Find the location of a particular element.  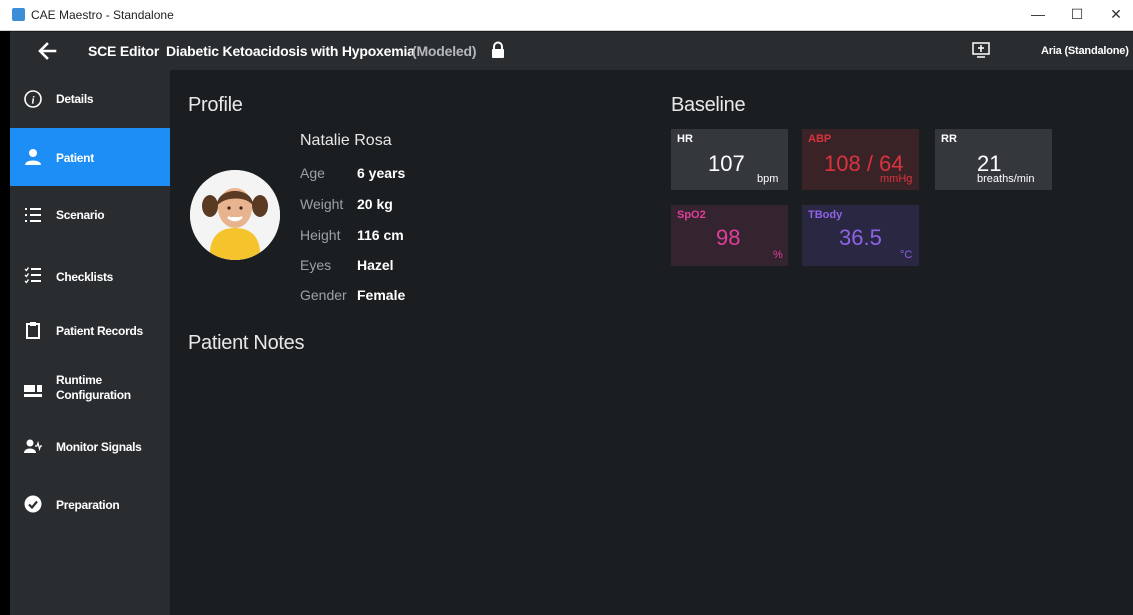

sidebar-item-preparation: Preparation is located at coordinates (90, 505).